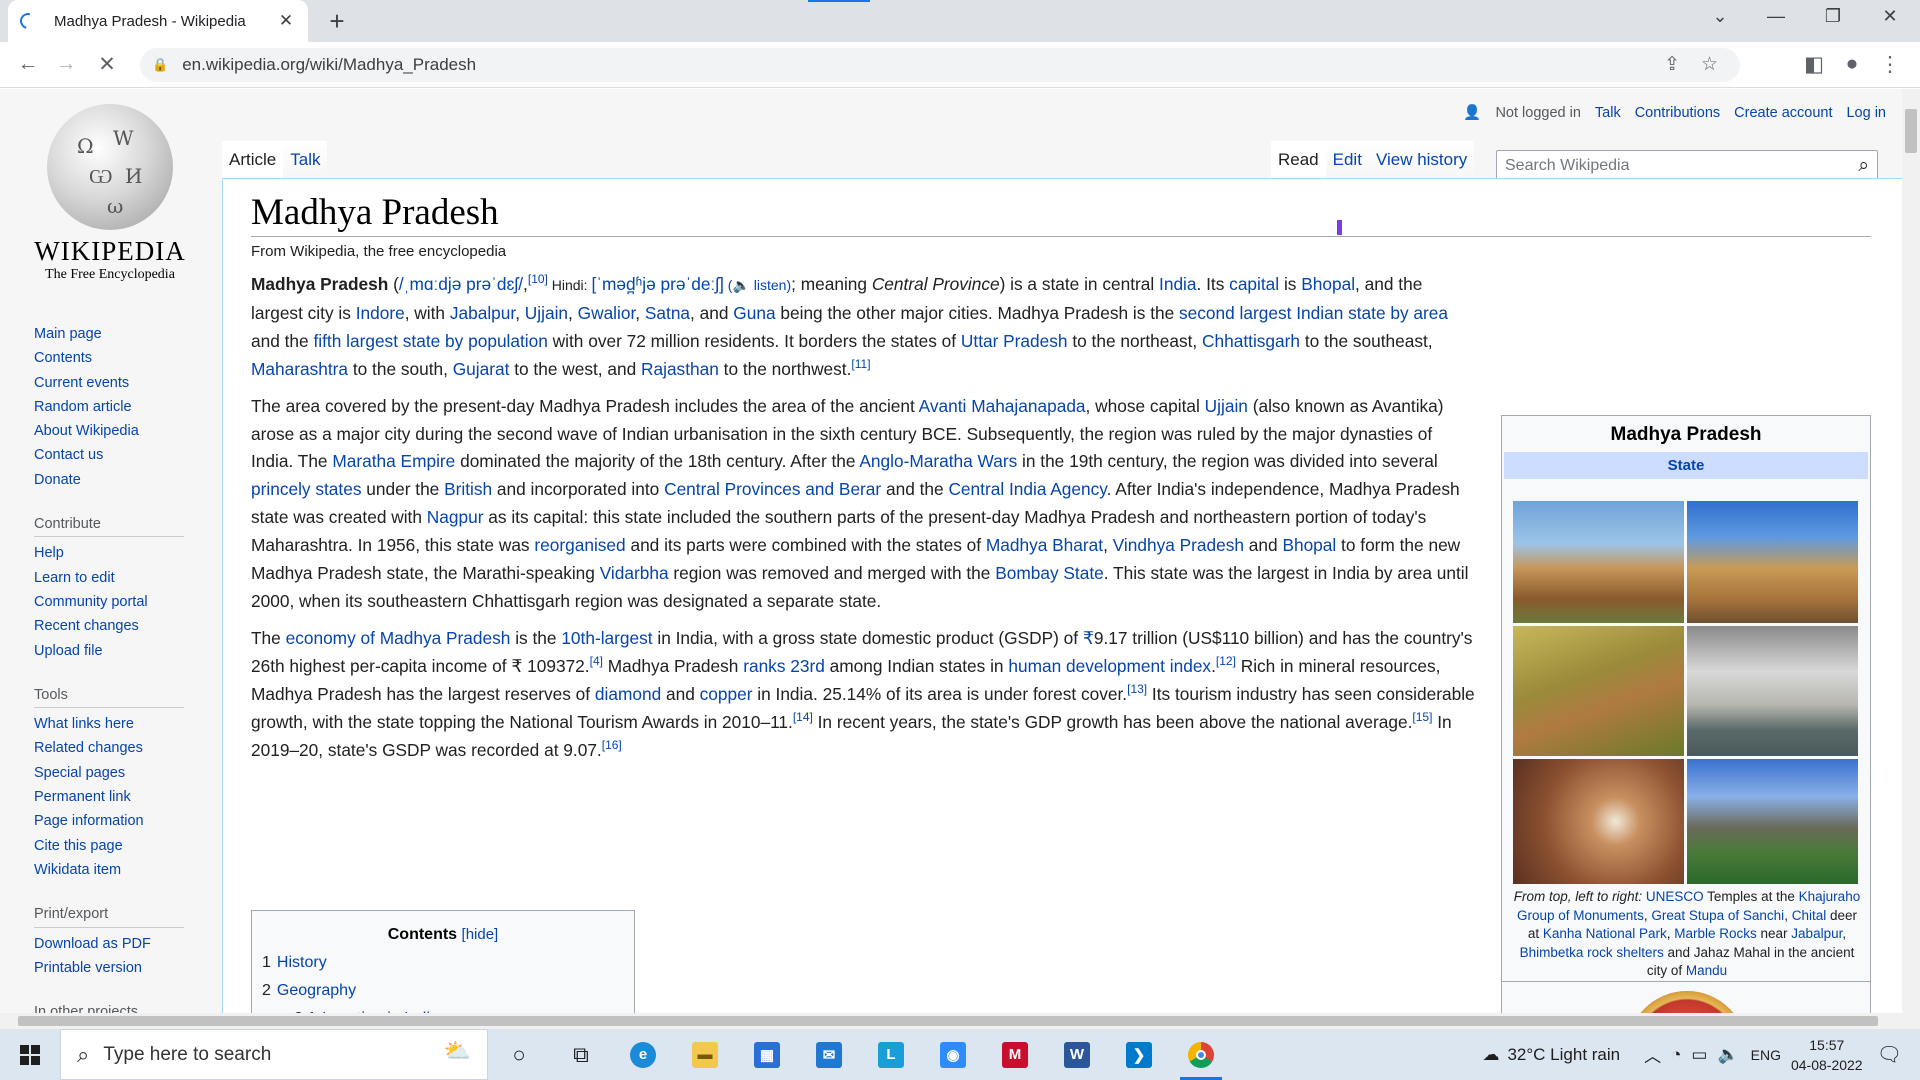 The width and height of the screenshot is (1920, 1080). What do you see at coordinates (1014, 341) in the screenshot?
I see `article-link: Uttar Pradesh` at bounding box center [1014, 341].